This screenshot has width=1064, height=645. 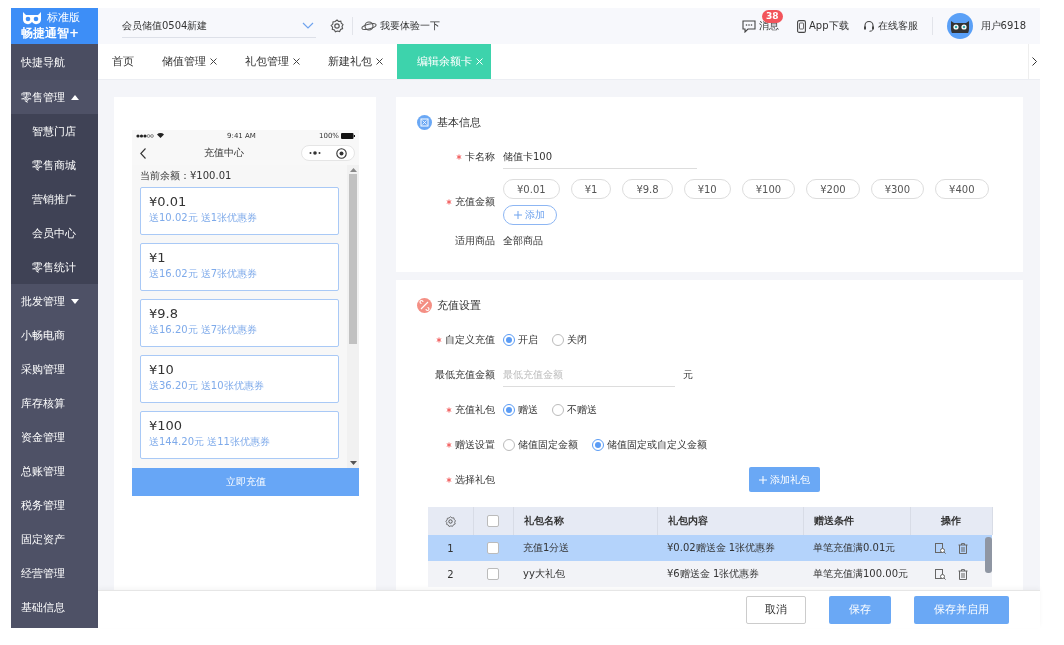 What do you see at coordinates (369, 26) in the screenshot?
I see `planet-icon` at bounding box center [369, 26].